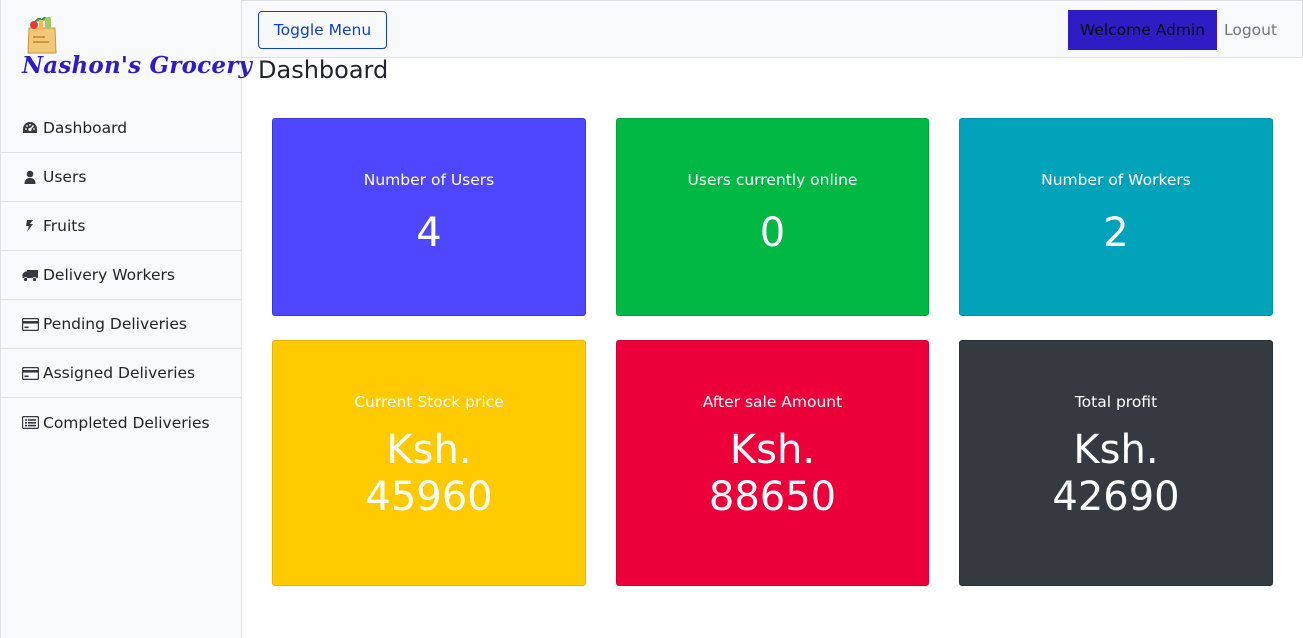  Describe the element at coordinates (772, 402) in the screenshot. I see `card-label: After sale Amount` at that location.